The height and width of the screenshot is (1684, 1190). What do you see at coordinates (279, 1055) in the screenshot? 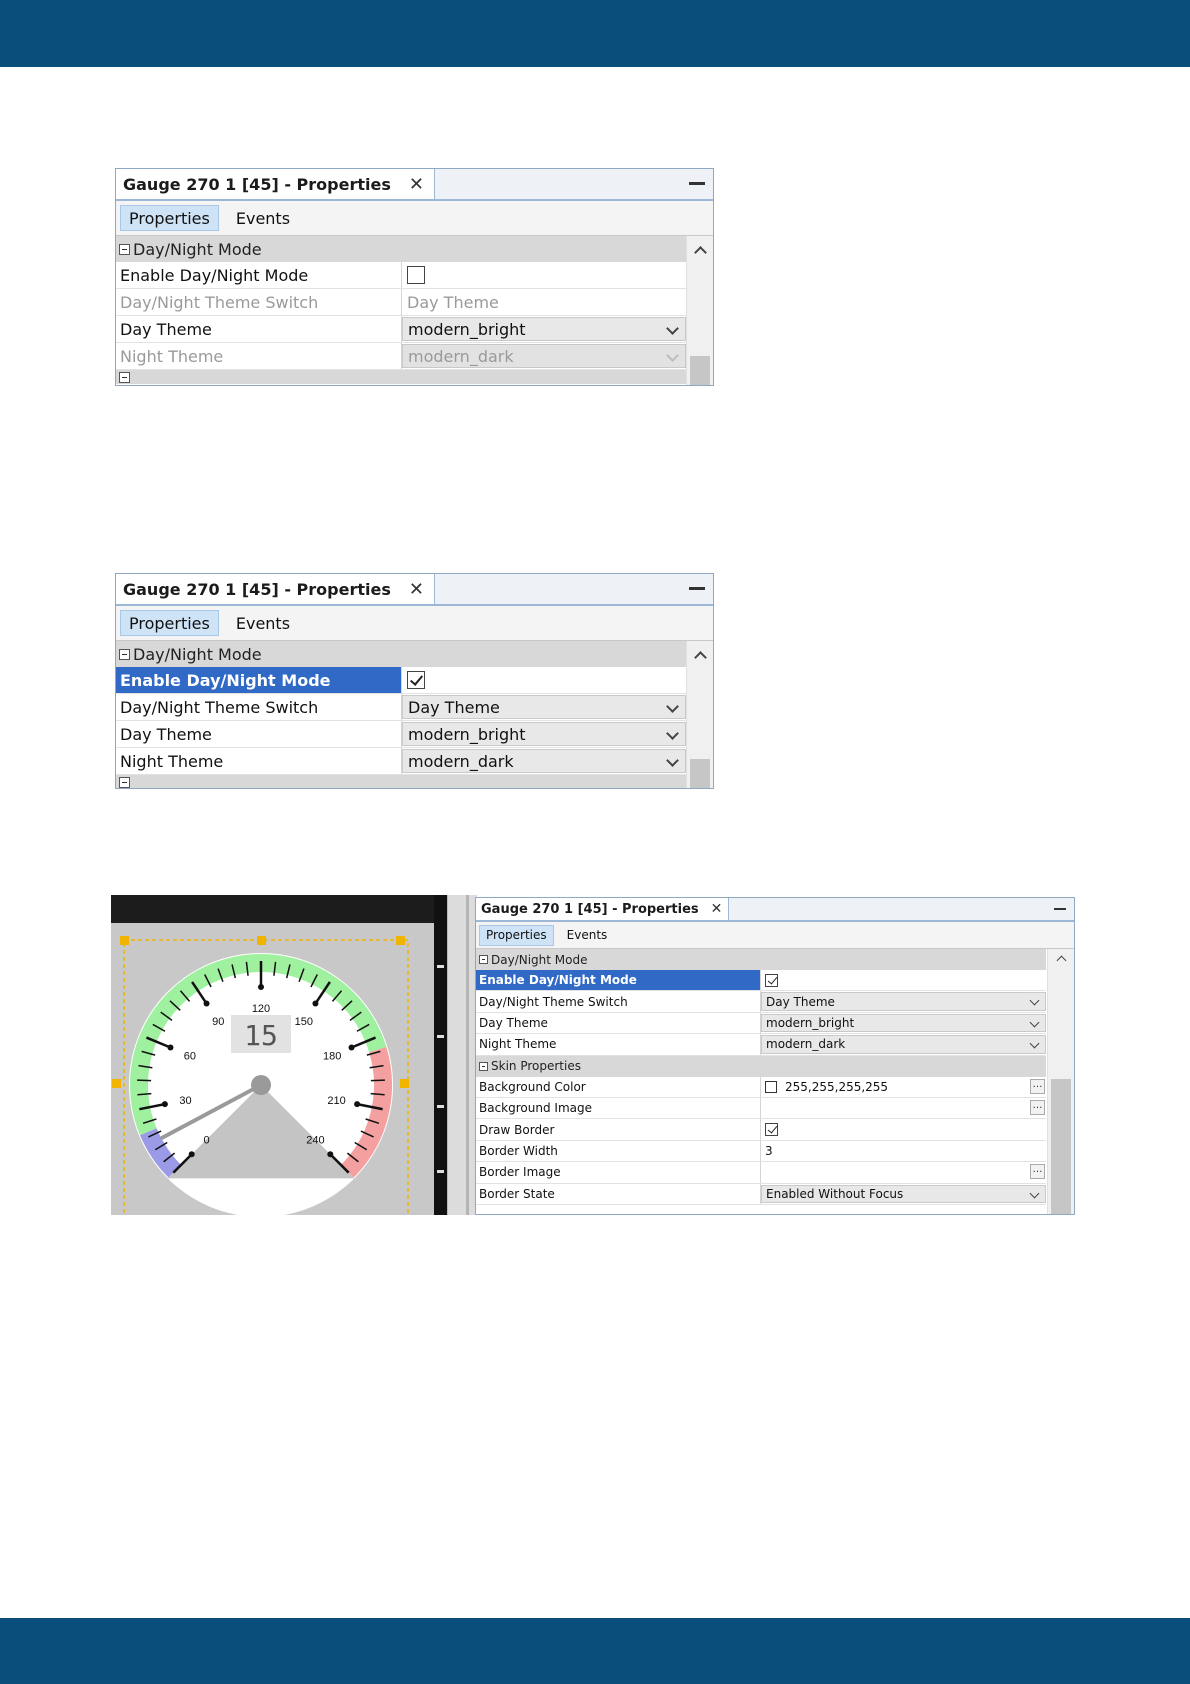
I see `gauge-widget: 0 30 60 90 120 150 180 210 240 15` at bounding box center [279, 1055].